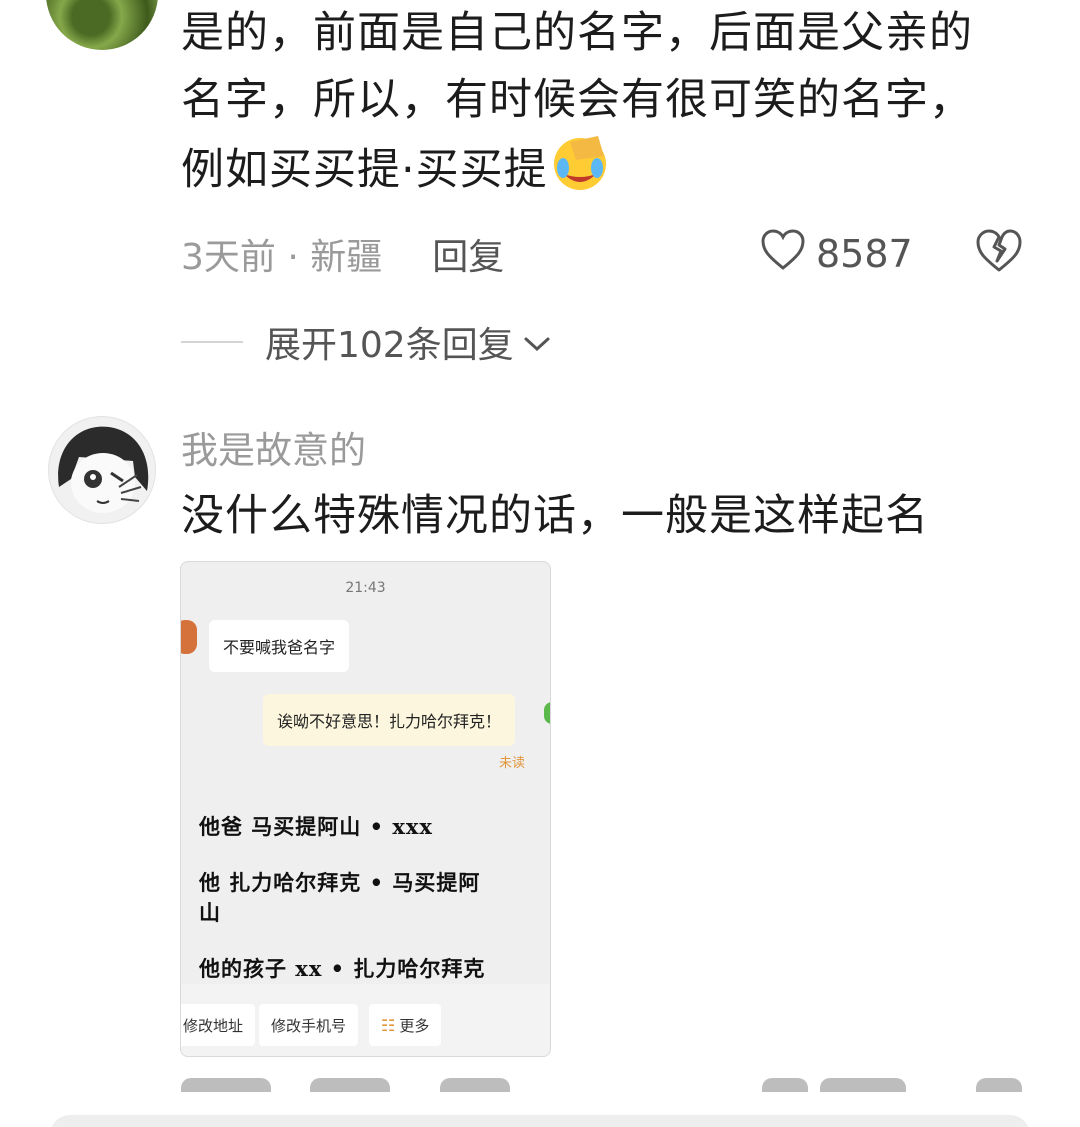 This screenshot has width=1080, height=1127. I want to click on divider, so click(212, 342).